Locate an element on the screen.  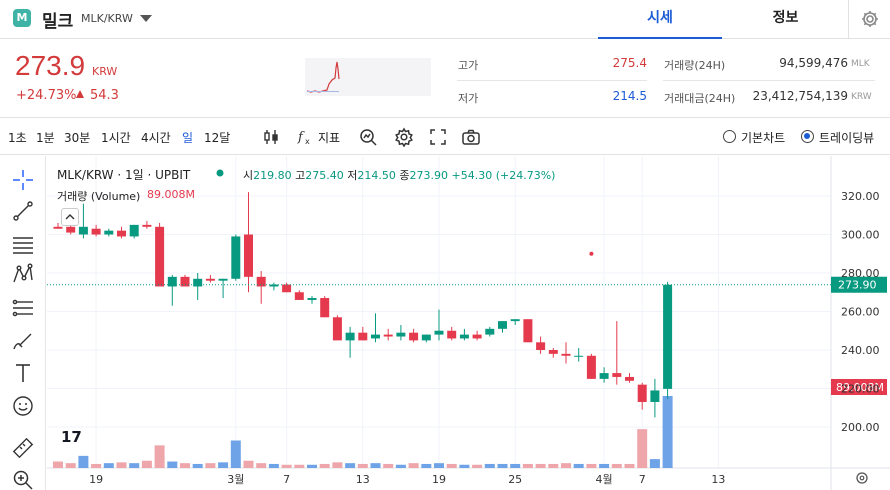
crosshair-icon is located at coordinates (23, 180).